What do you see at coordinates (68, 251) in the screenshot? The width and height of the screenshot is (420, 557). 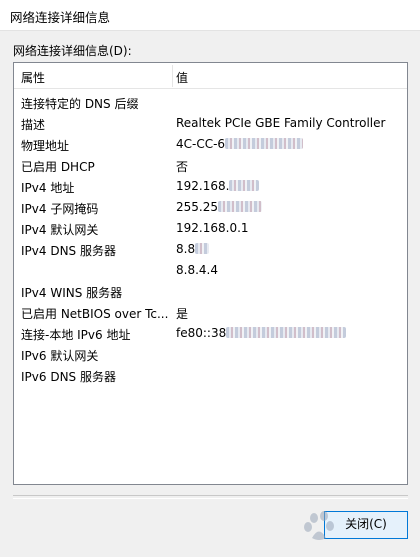 I see `row-property: IPv4 DNS 服务器` at bounding box center [68, 251].